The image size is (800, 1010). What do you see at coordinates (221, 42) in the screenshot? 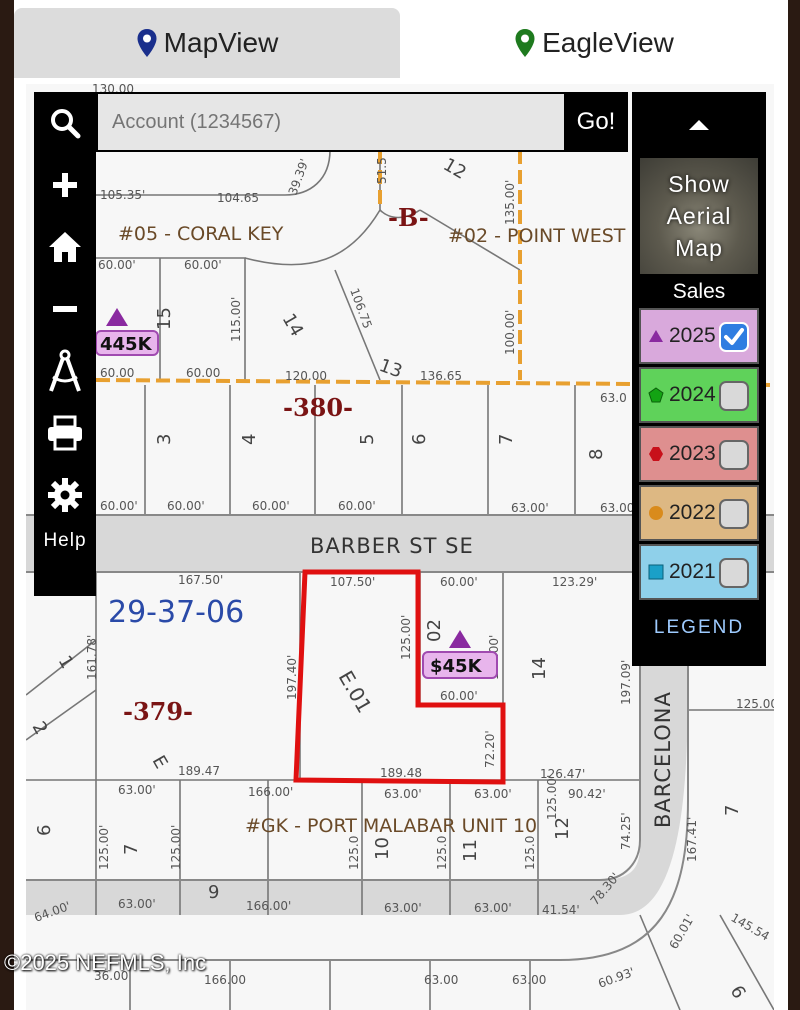
I see `tab-mapview-label: MapView` at bounding box center [221, 42].